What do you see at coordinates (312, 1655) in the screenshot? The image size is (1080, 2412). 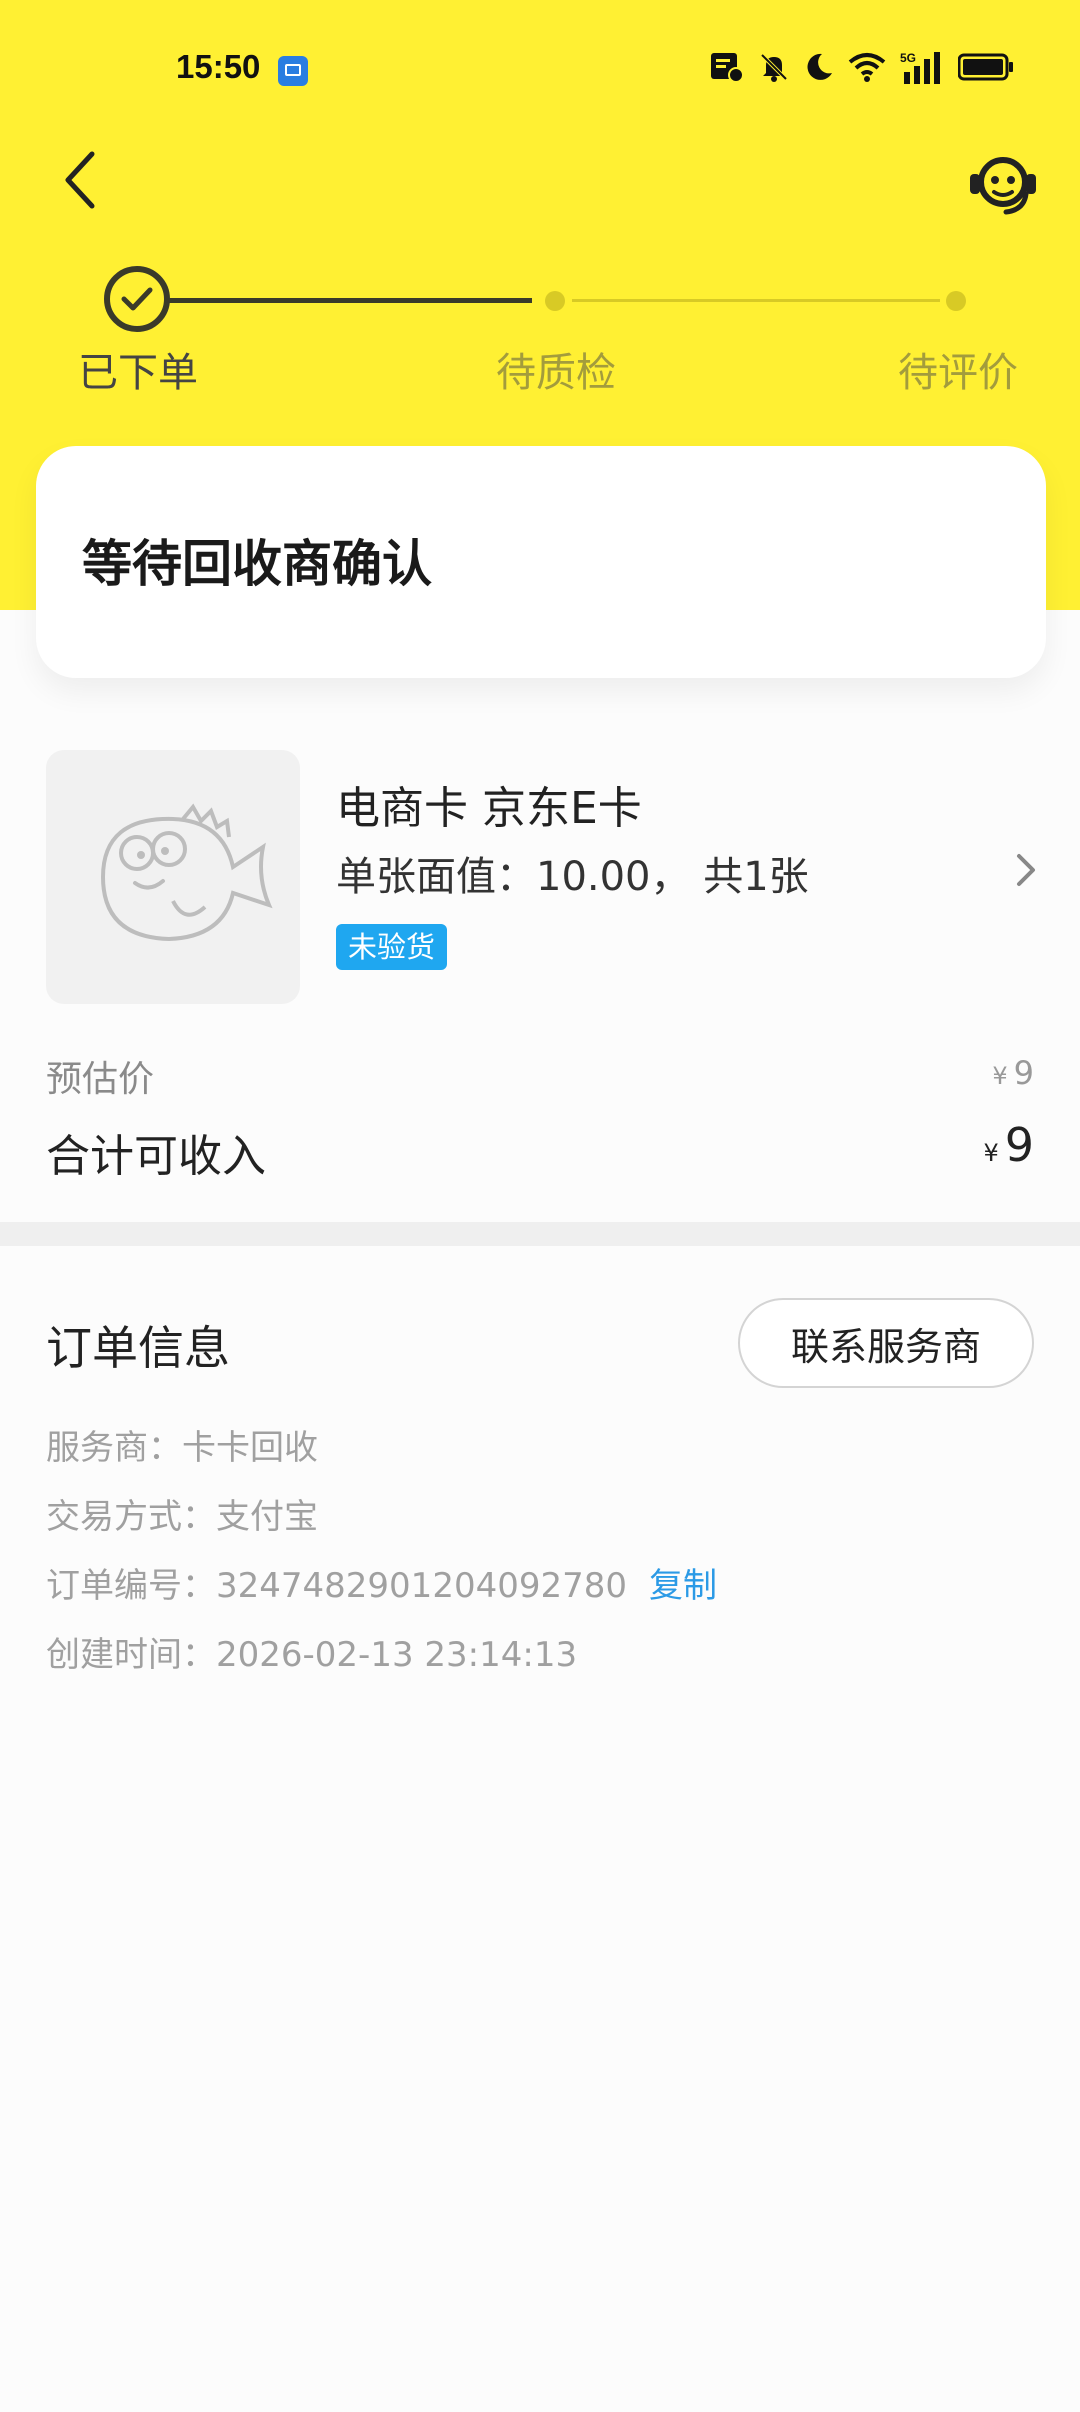 I see `created-time-row: 创建时间：2026-02-13 23:14:13` at bounding box center [312, 1655].